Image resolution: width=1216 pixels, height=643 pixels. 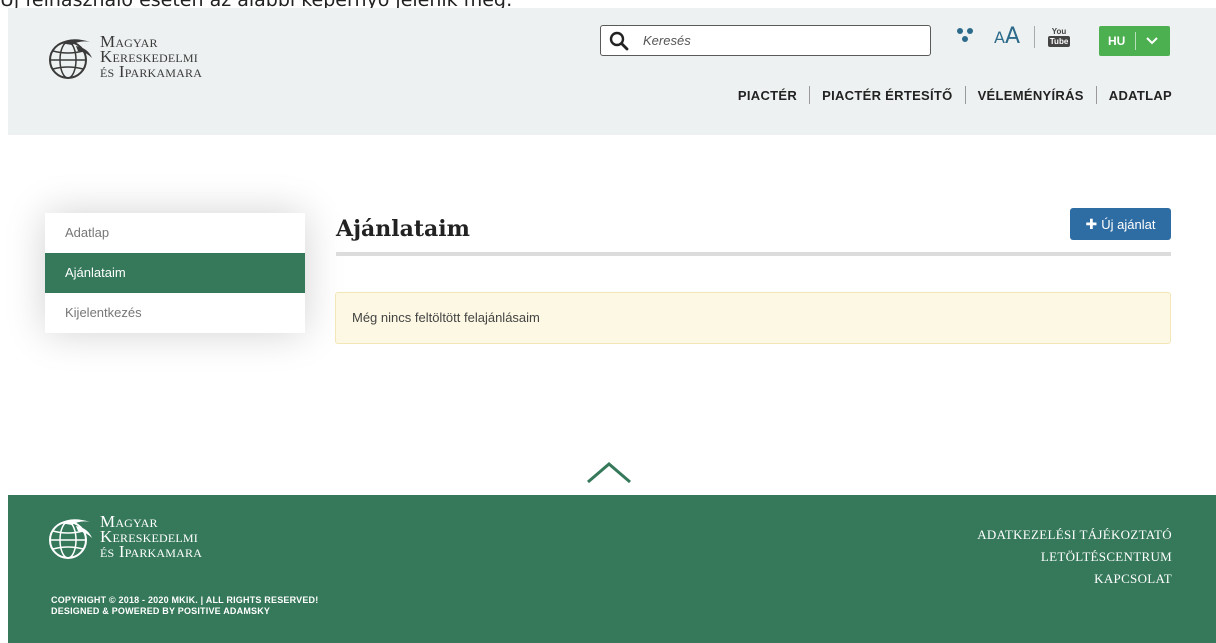 I want to click on title-divider, so click(x=753, y=254).